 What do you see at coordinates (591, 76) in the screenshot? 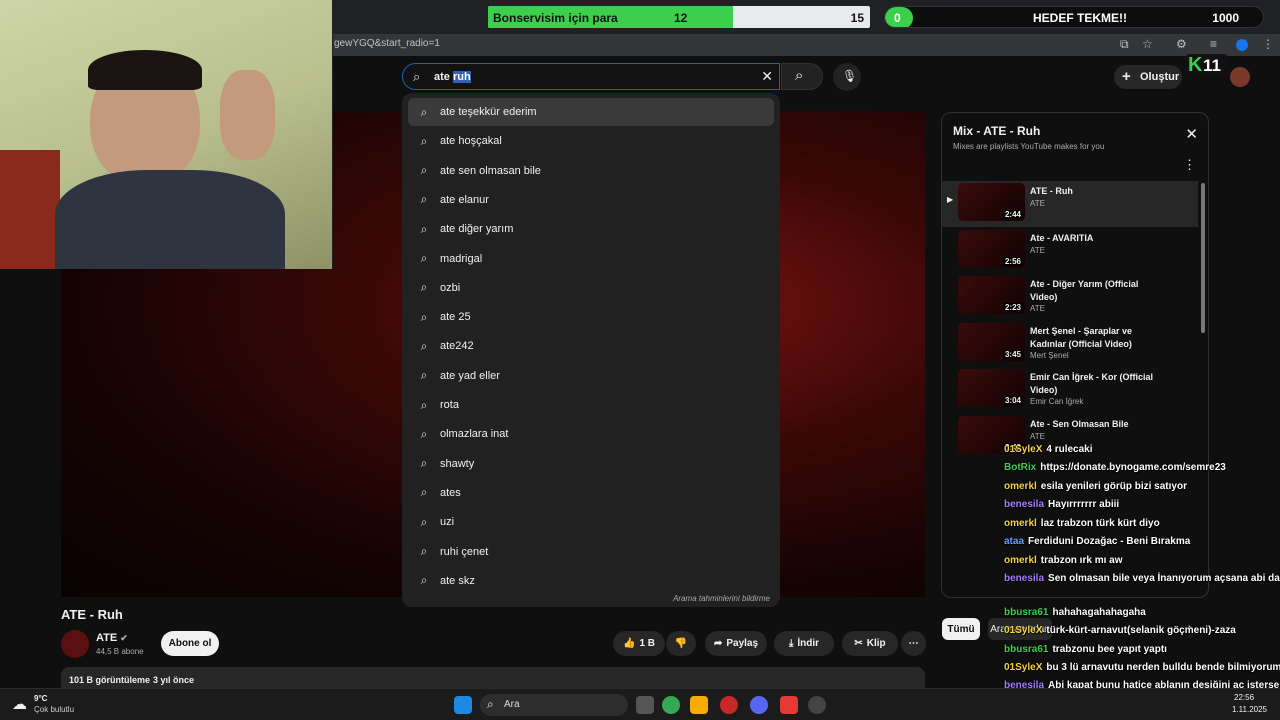
I see `search-input: ⌕ ate ruh ✕` at bounding box center [591, 76].